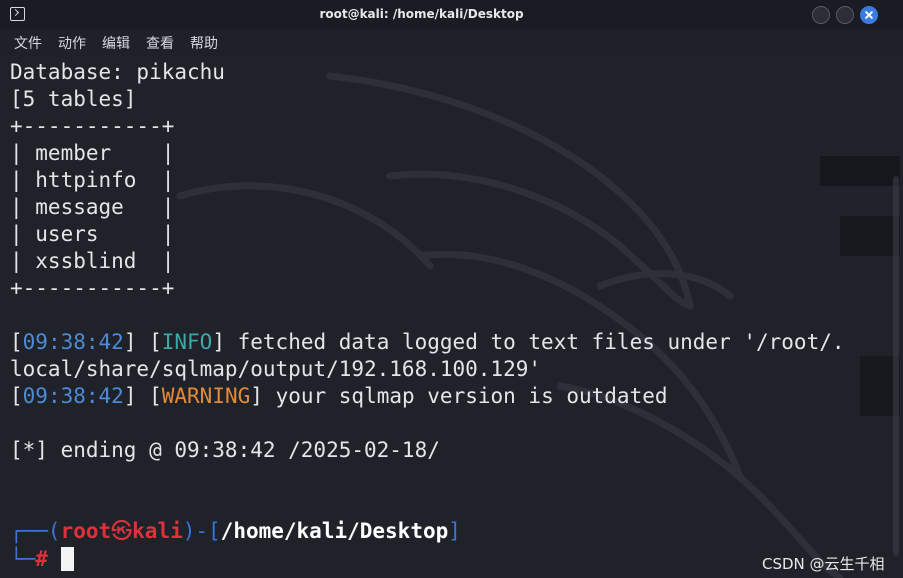 The width and height of the screenshot is (903, 578). I want to click on prompt-line: ┌──(root㉿kali)-[/home/kali/Desktop], so click(235, 531).